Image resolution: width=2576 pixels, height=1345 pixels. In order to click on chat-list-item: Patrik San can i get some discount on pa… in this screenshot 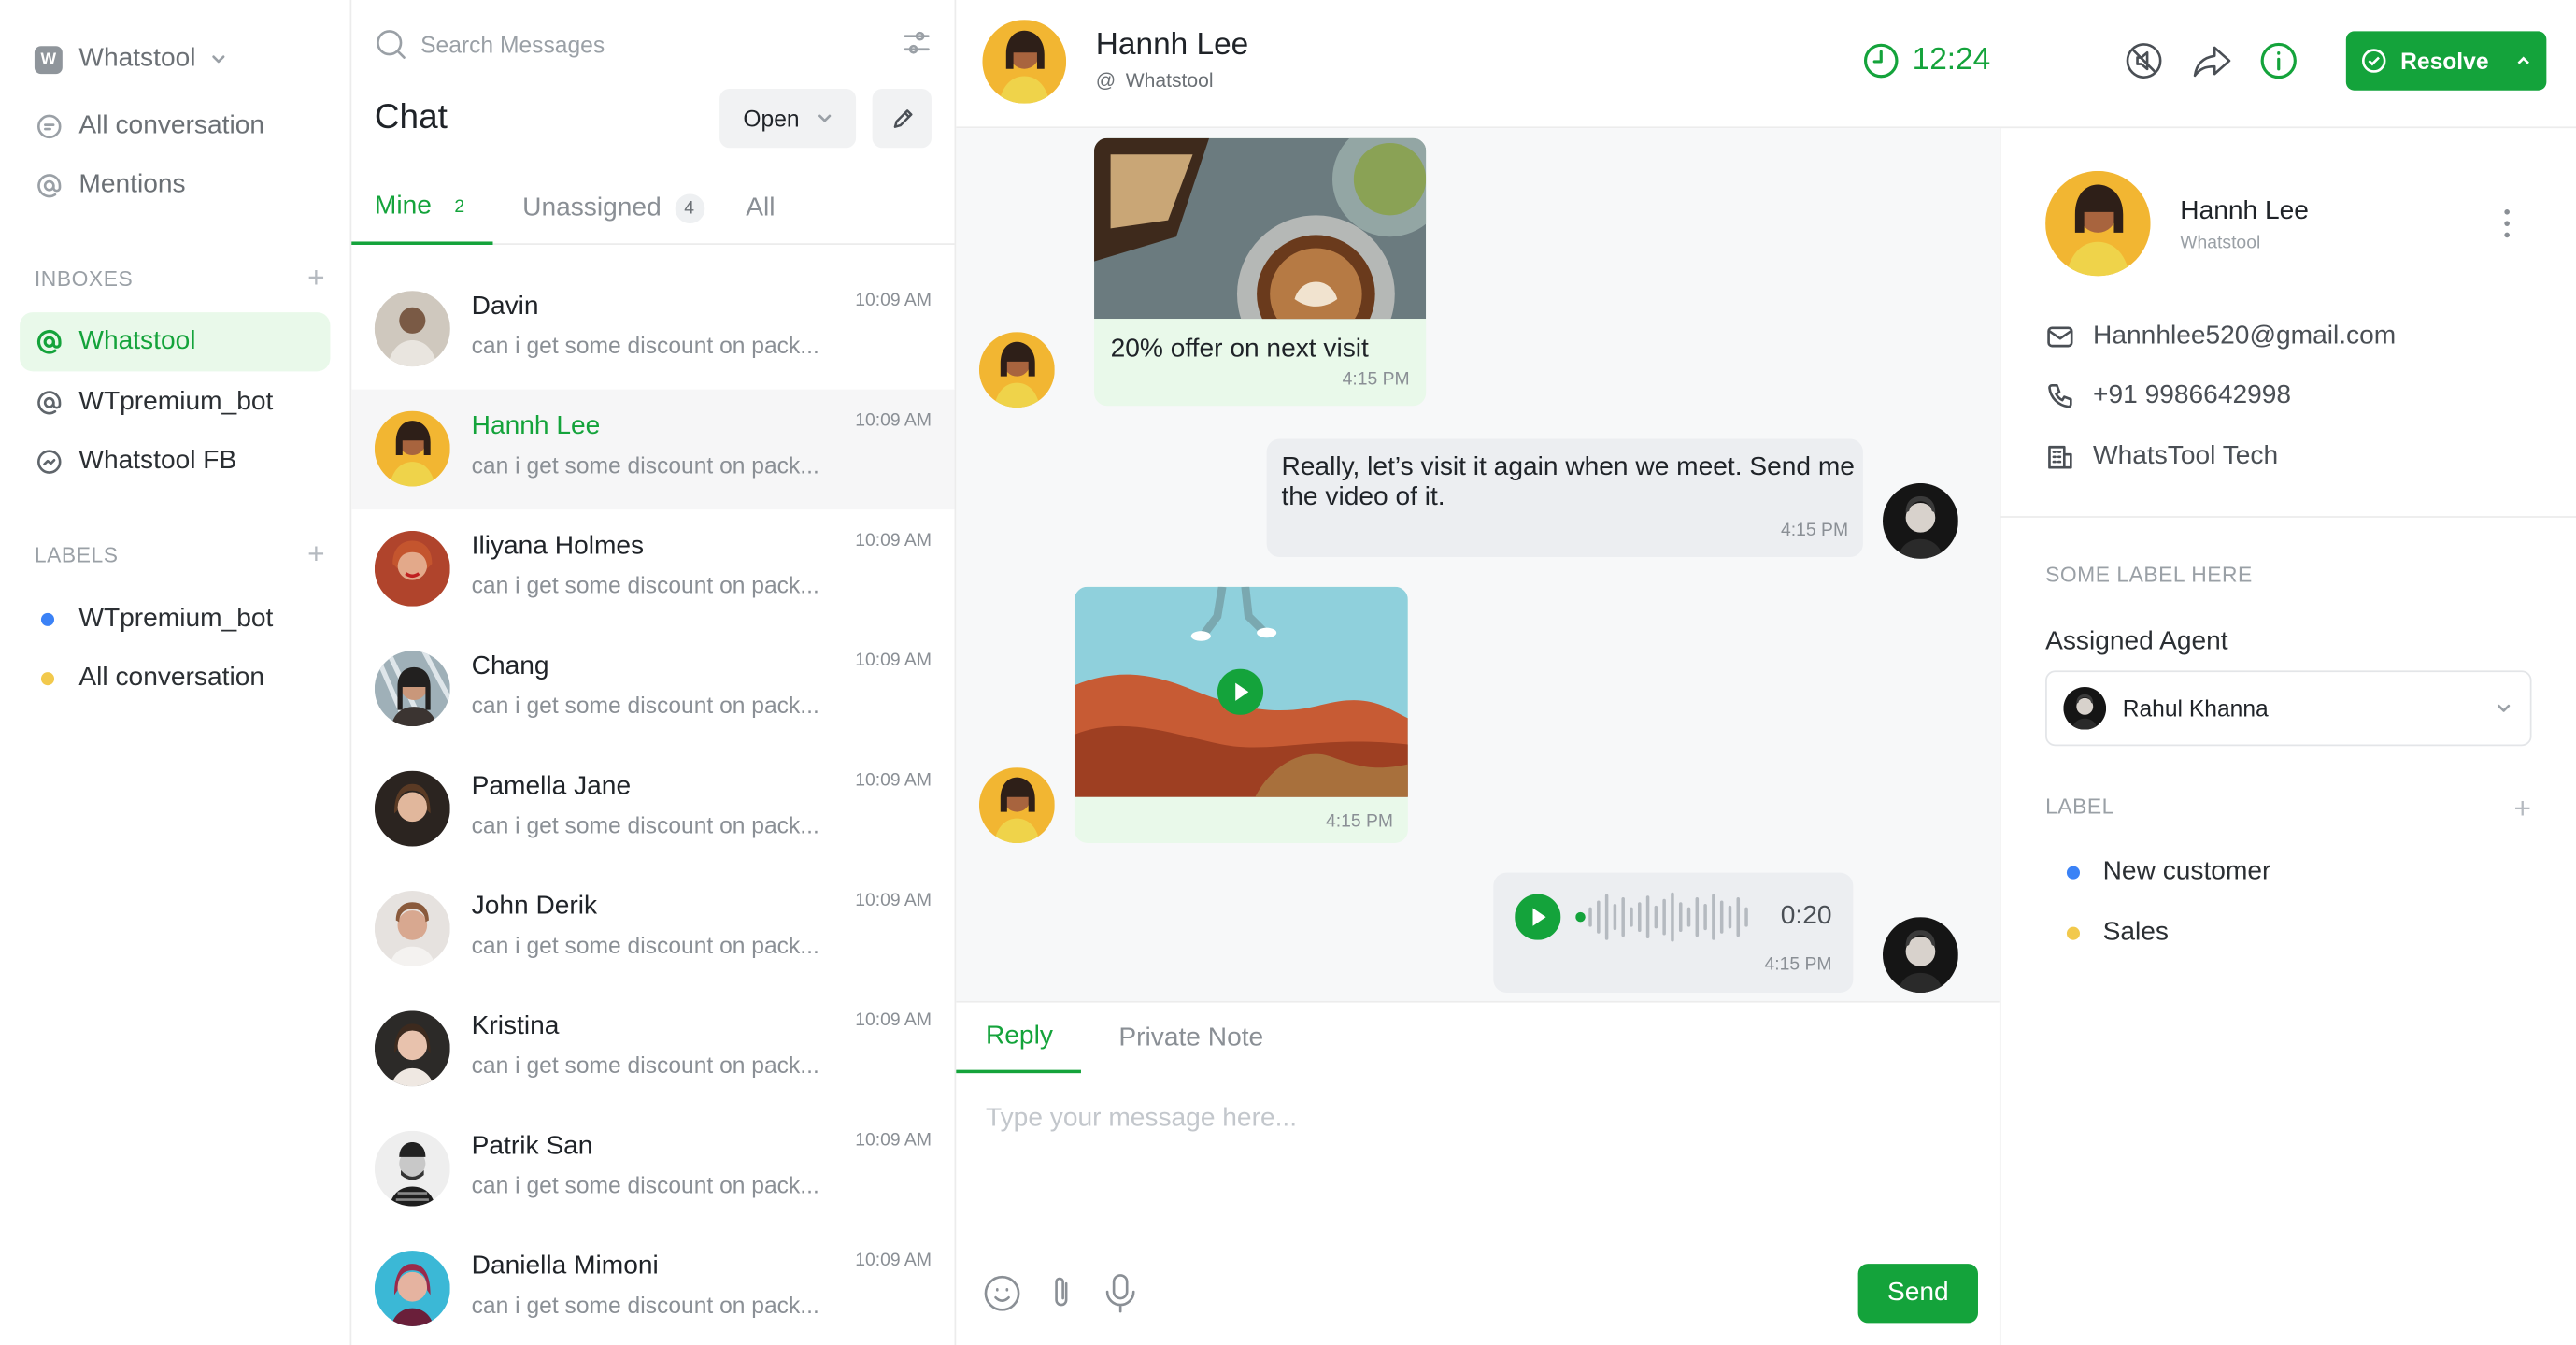, I will do `click(652, 1169)`.